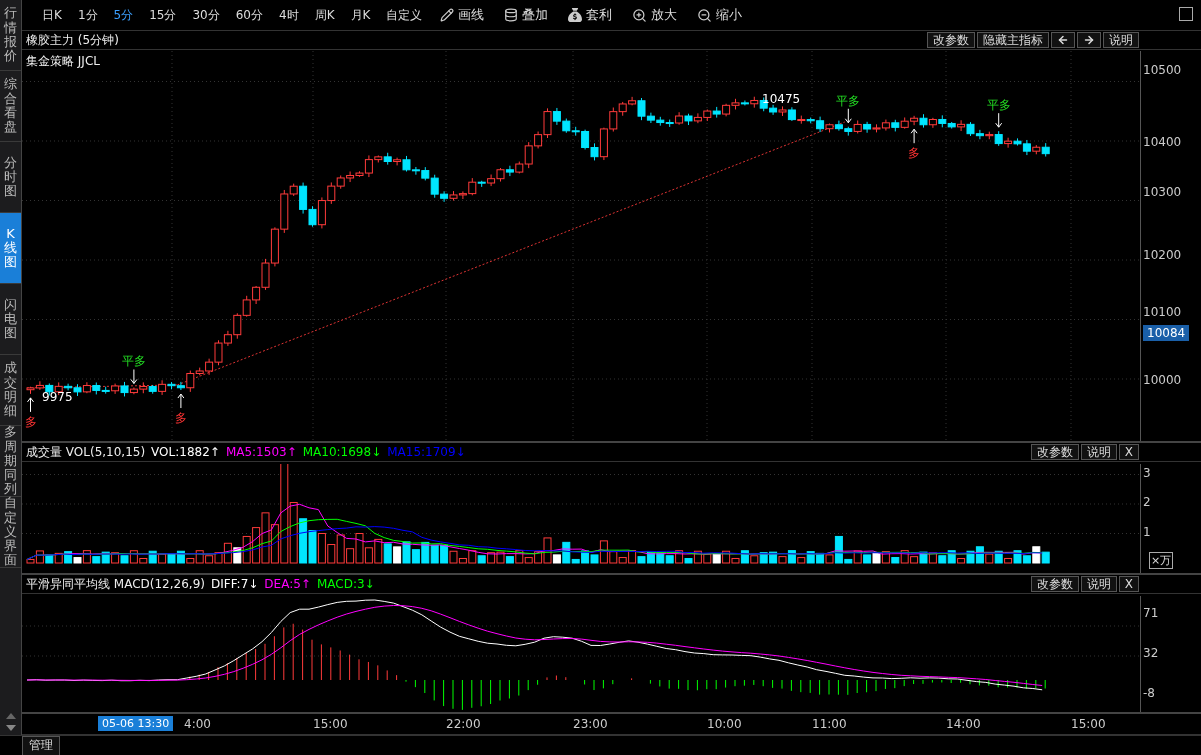  I want to click on period-tab: 自定义, so click(404, 15).